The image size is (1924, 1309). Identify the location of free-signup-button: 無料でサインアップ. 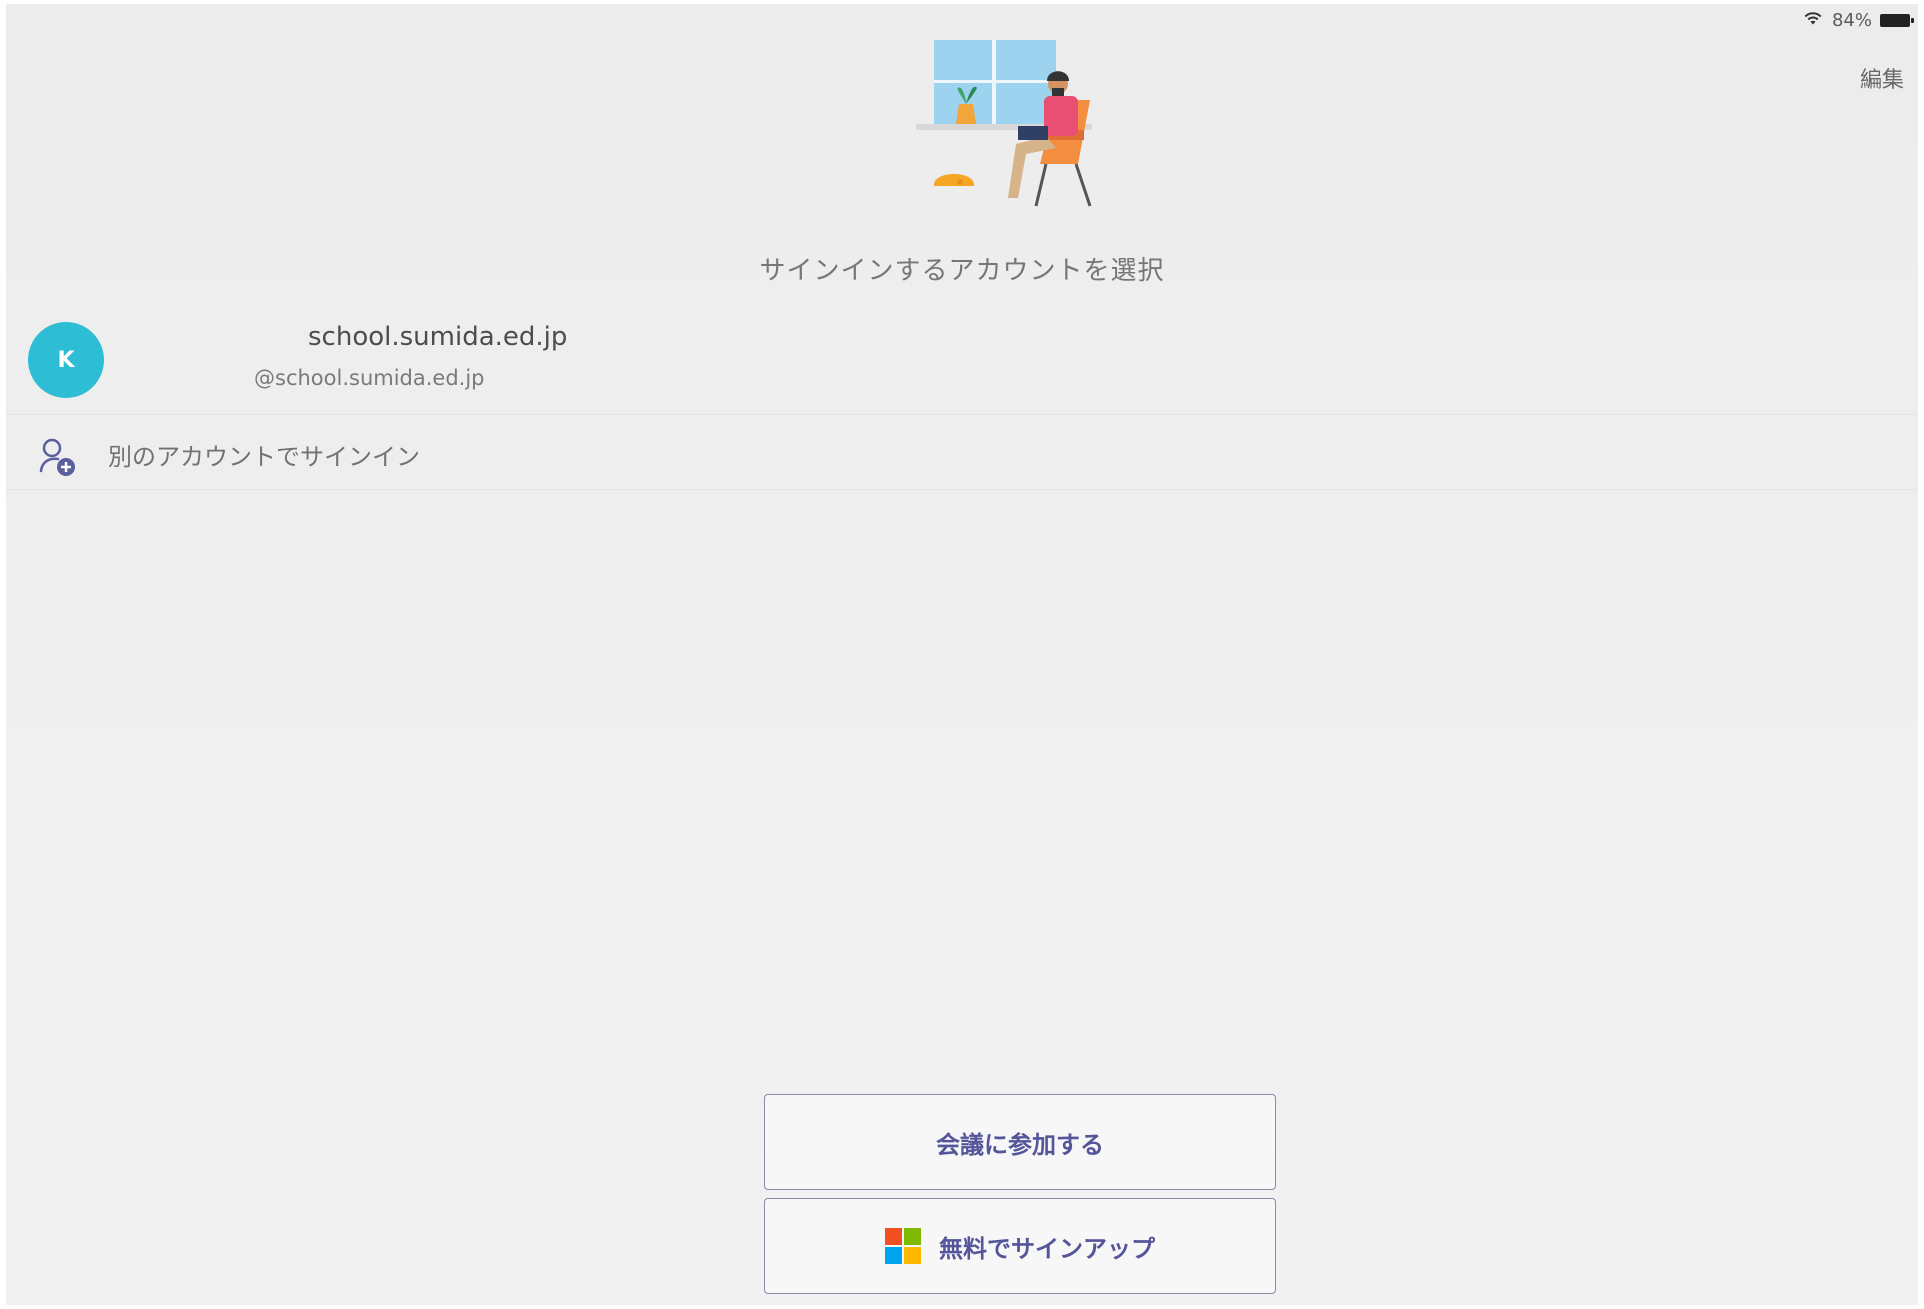
(1020, 1246).